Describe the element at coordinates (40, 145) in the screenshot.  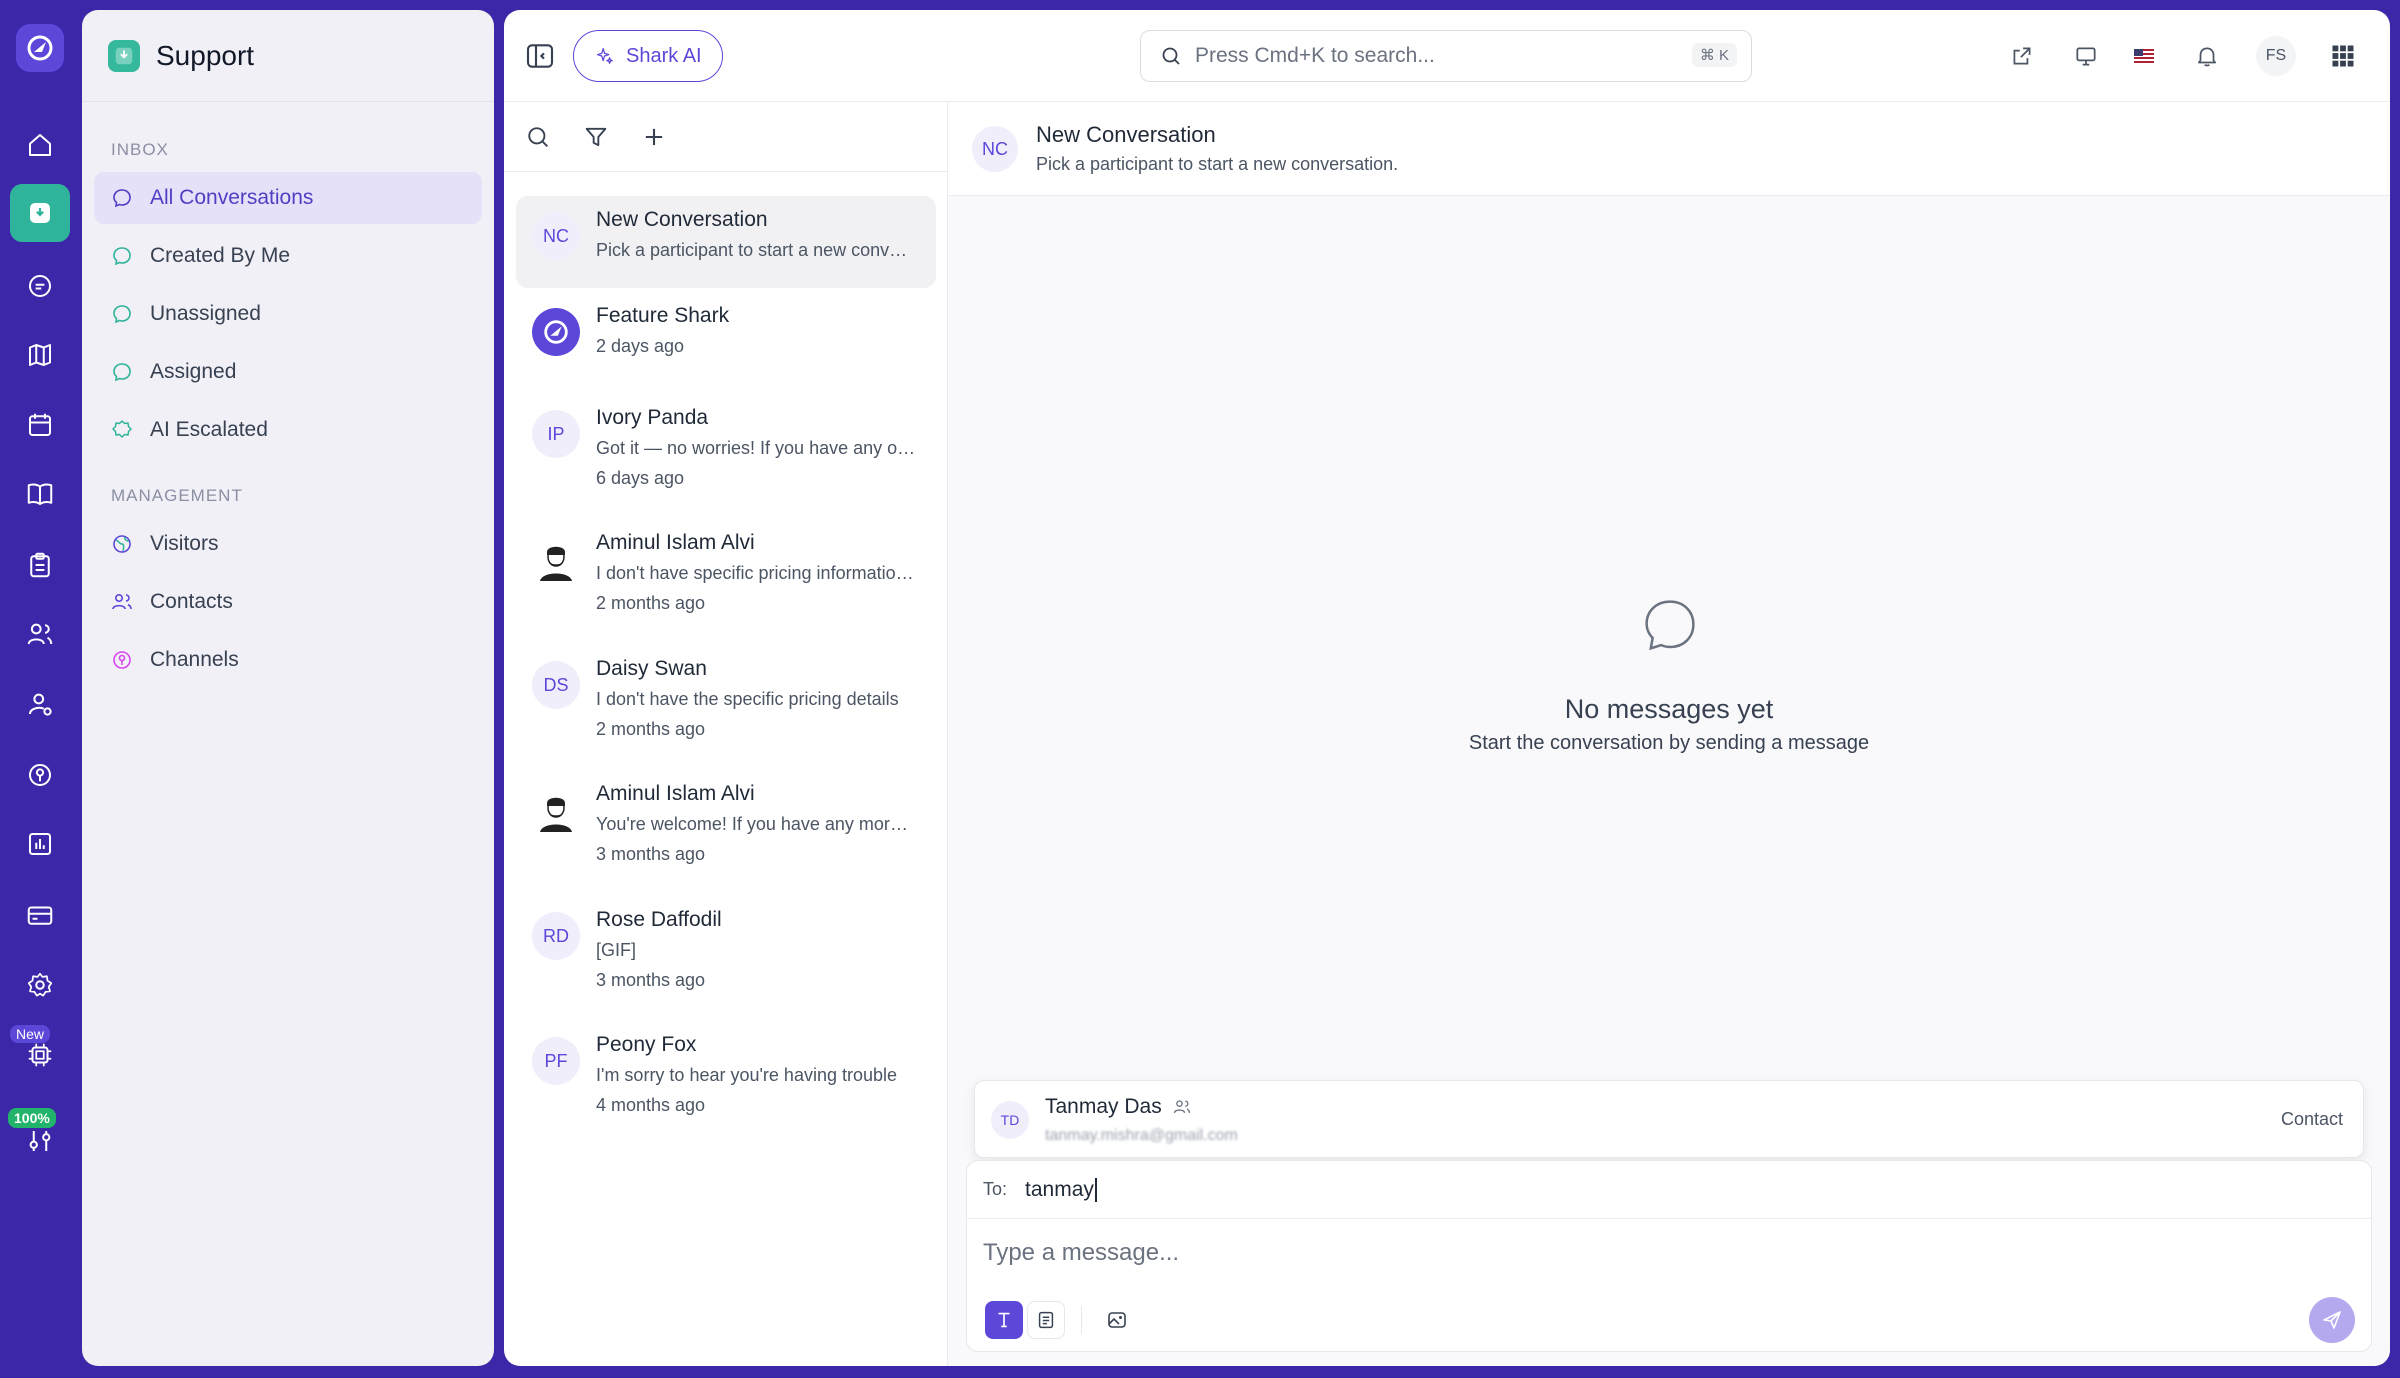
I see `home-icon` at that location.